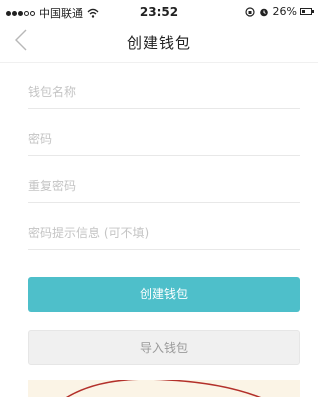 This screenshot has height=397, width=320. What do you see at coordinates (164, 233) in the screenshot?
I see `password-hint-input` at bounding box center [164, 233].